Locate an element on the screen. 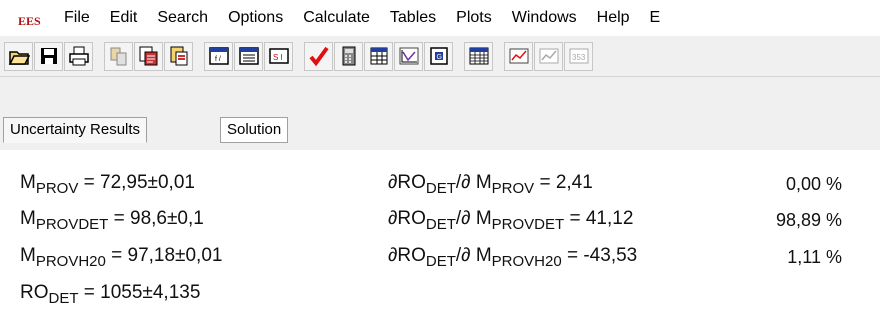 The image size is (880, 317). toolbar: f / S I G 353 is located at coordinates (440, 56).